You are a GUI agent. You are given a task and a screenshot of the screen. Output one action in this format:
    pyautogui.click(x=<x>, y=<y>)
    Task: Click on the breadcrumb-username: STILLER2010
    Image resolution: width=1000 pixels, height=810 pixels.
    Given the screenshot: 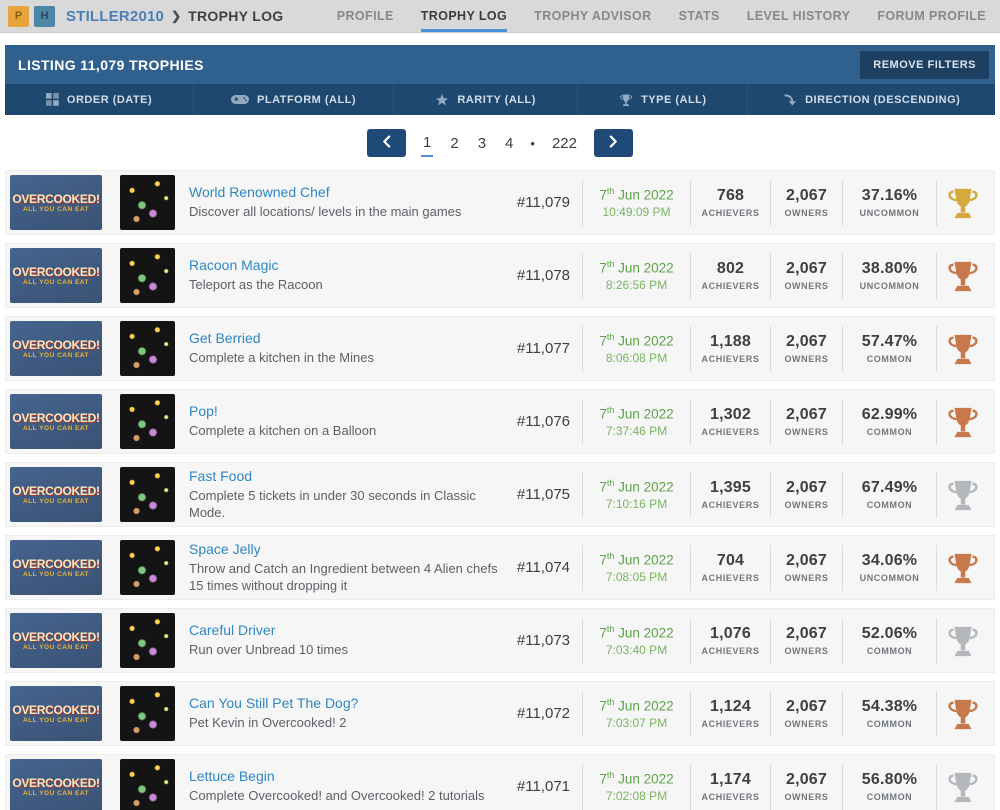 What is the action you would take?
    pyautogui.click(x=115, y=16)
    